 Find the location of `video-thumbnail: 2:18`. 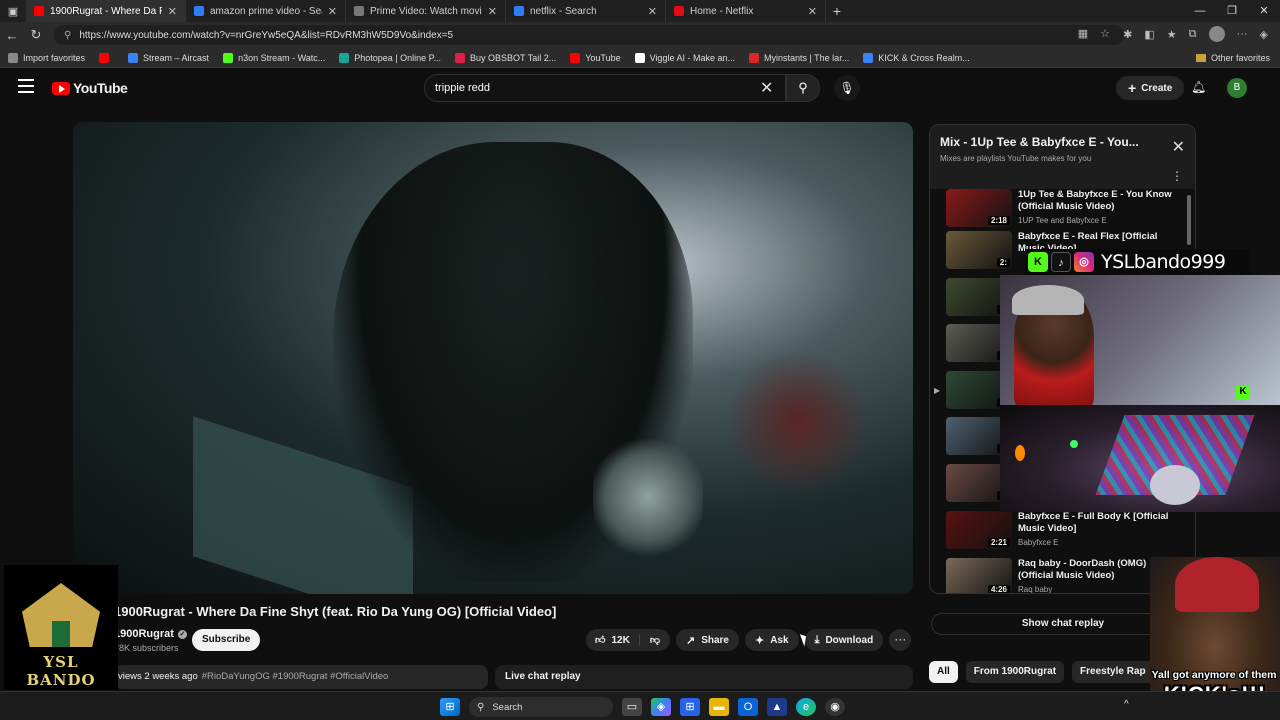

video-thumbnail: 2:18 is located at coordinates (979, 208).